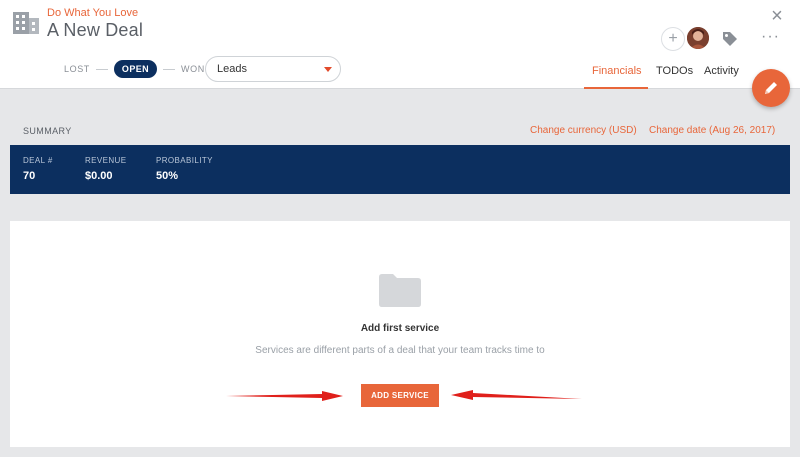 The height and width of the screenshot is (457, 800). I want to click on chevron-down-icon, so click(328, 69).